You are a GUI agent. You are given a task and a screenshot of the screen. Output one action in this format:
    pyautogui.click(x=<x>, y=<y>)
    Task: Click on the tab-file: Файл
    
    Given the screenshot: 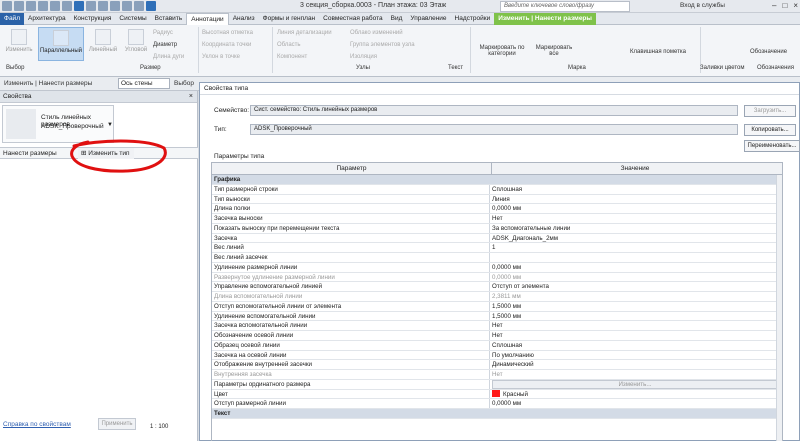 What is the action you would take?
    pyautogui.click(x=12, y=18)
    